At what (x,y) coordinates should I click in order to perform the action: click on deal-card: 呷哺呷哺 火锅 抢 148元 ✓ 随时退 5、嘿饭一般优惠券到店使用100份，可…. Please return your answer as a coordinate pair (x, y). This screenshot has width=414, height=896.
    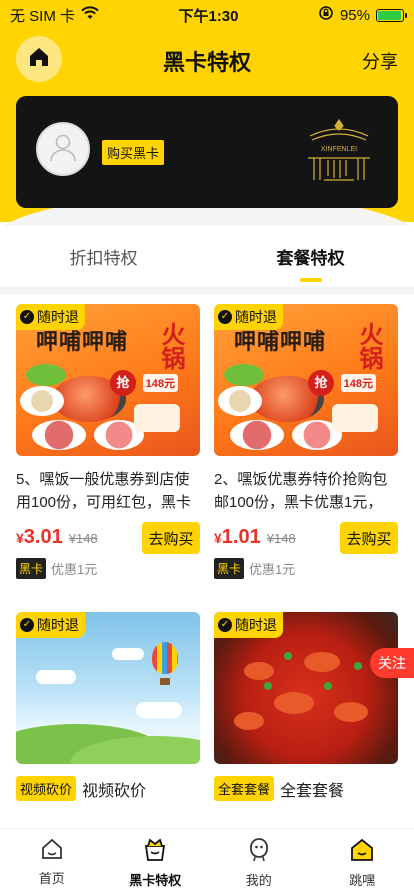
    Looking at the image, I should click on (108, 441).